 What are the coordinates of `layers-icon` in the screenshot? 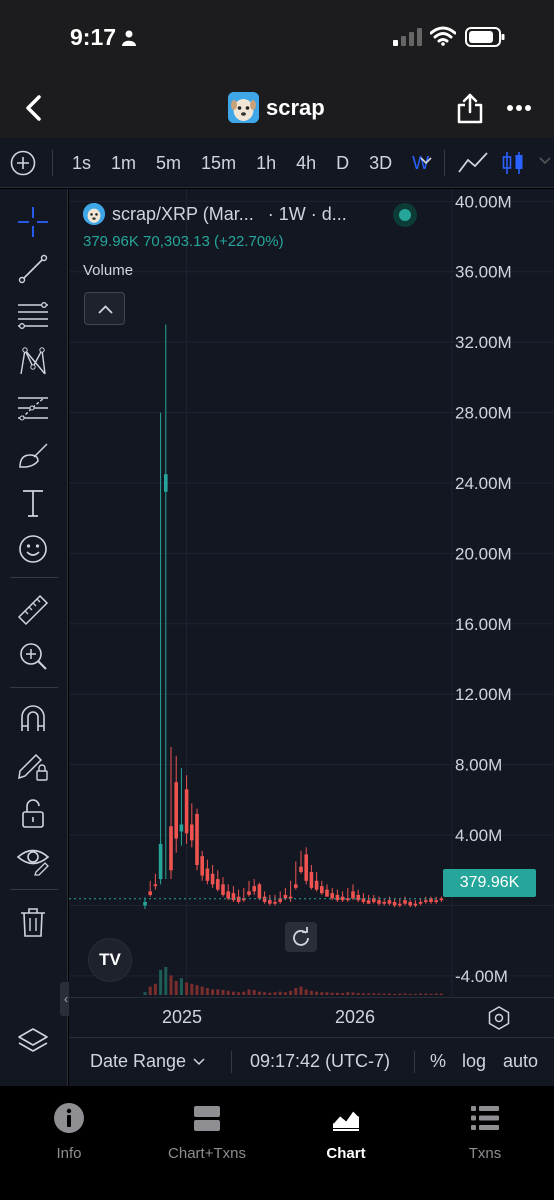 It's located at (33, 1042).